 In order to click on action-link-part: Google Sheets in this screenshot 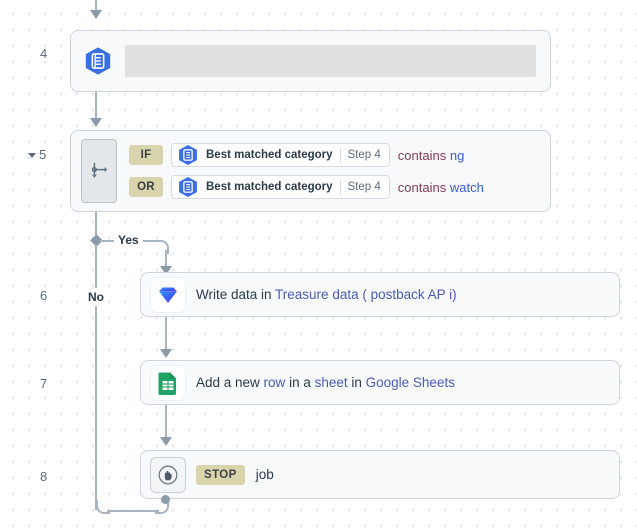, I will do `click(410, 382)`.